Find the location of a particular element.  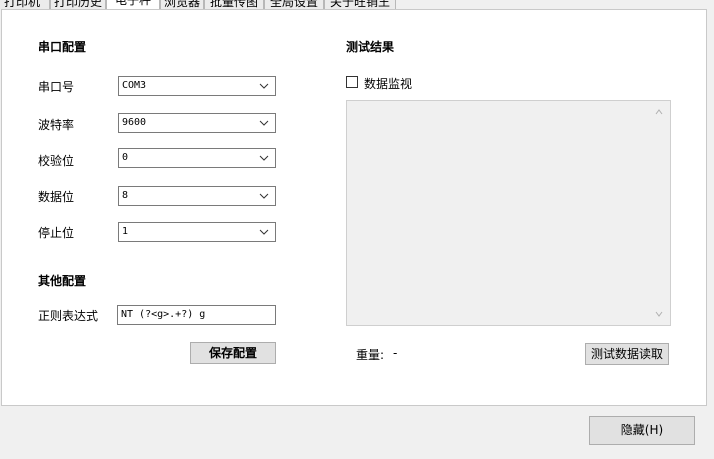

tab-about: 关于旺销王 is located at coordinates (360, 4).